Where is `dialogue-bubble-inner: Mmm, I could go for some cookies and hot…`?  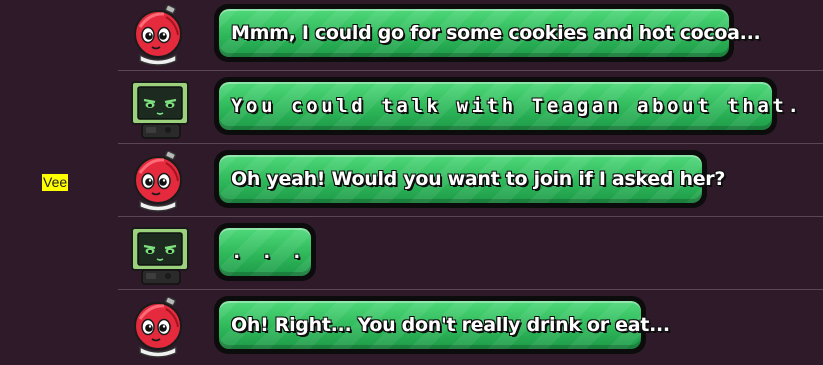 dialogue-bubble-inner: Mmm, I could go for some cookies and hot… is located at coordinates (490, 33).